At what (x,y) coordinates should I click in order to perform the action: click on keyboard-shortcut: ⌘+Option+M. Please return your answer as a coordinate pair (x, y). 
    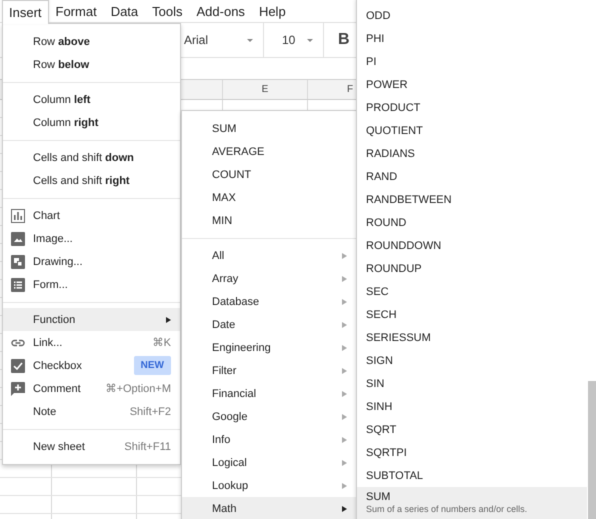
    Looking at the image, I should click on (138, 388).